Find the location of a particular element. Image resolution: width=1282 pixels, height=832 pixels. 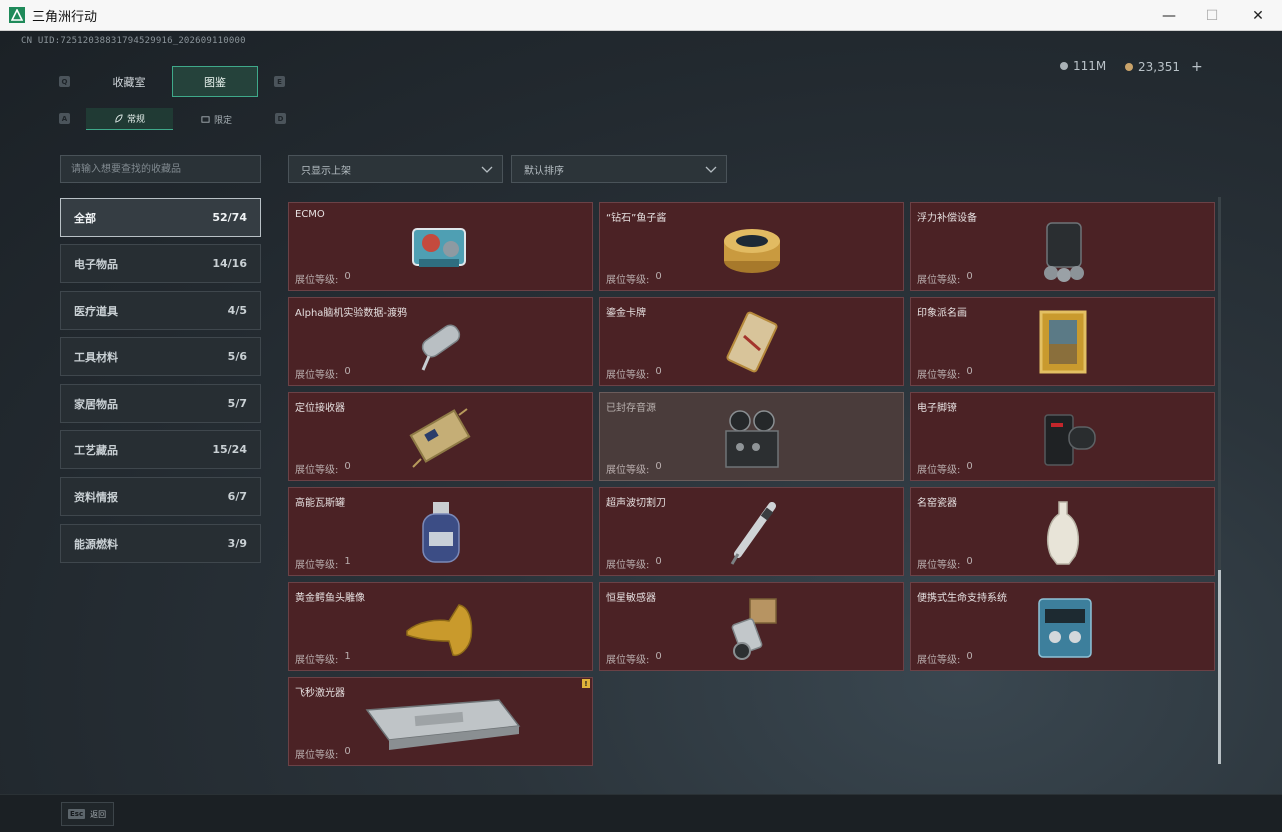

item-card: 飞秒激光器 ! 展位等级: 0 is located at coordinates (440, 721).